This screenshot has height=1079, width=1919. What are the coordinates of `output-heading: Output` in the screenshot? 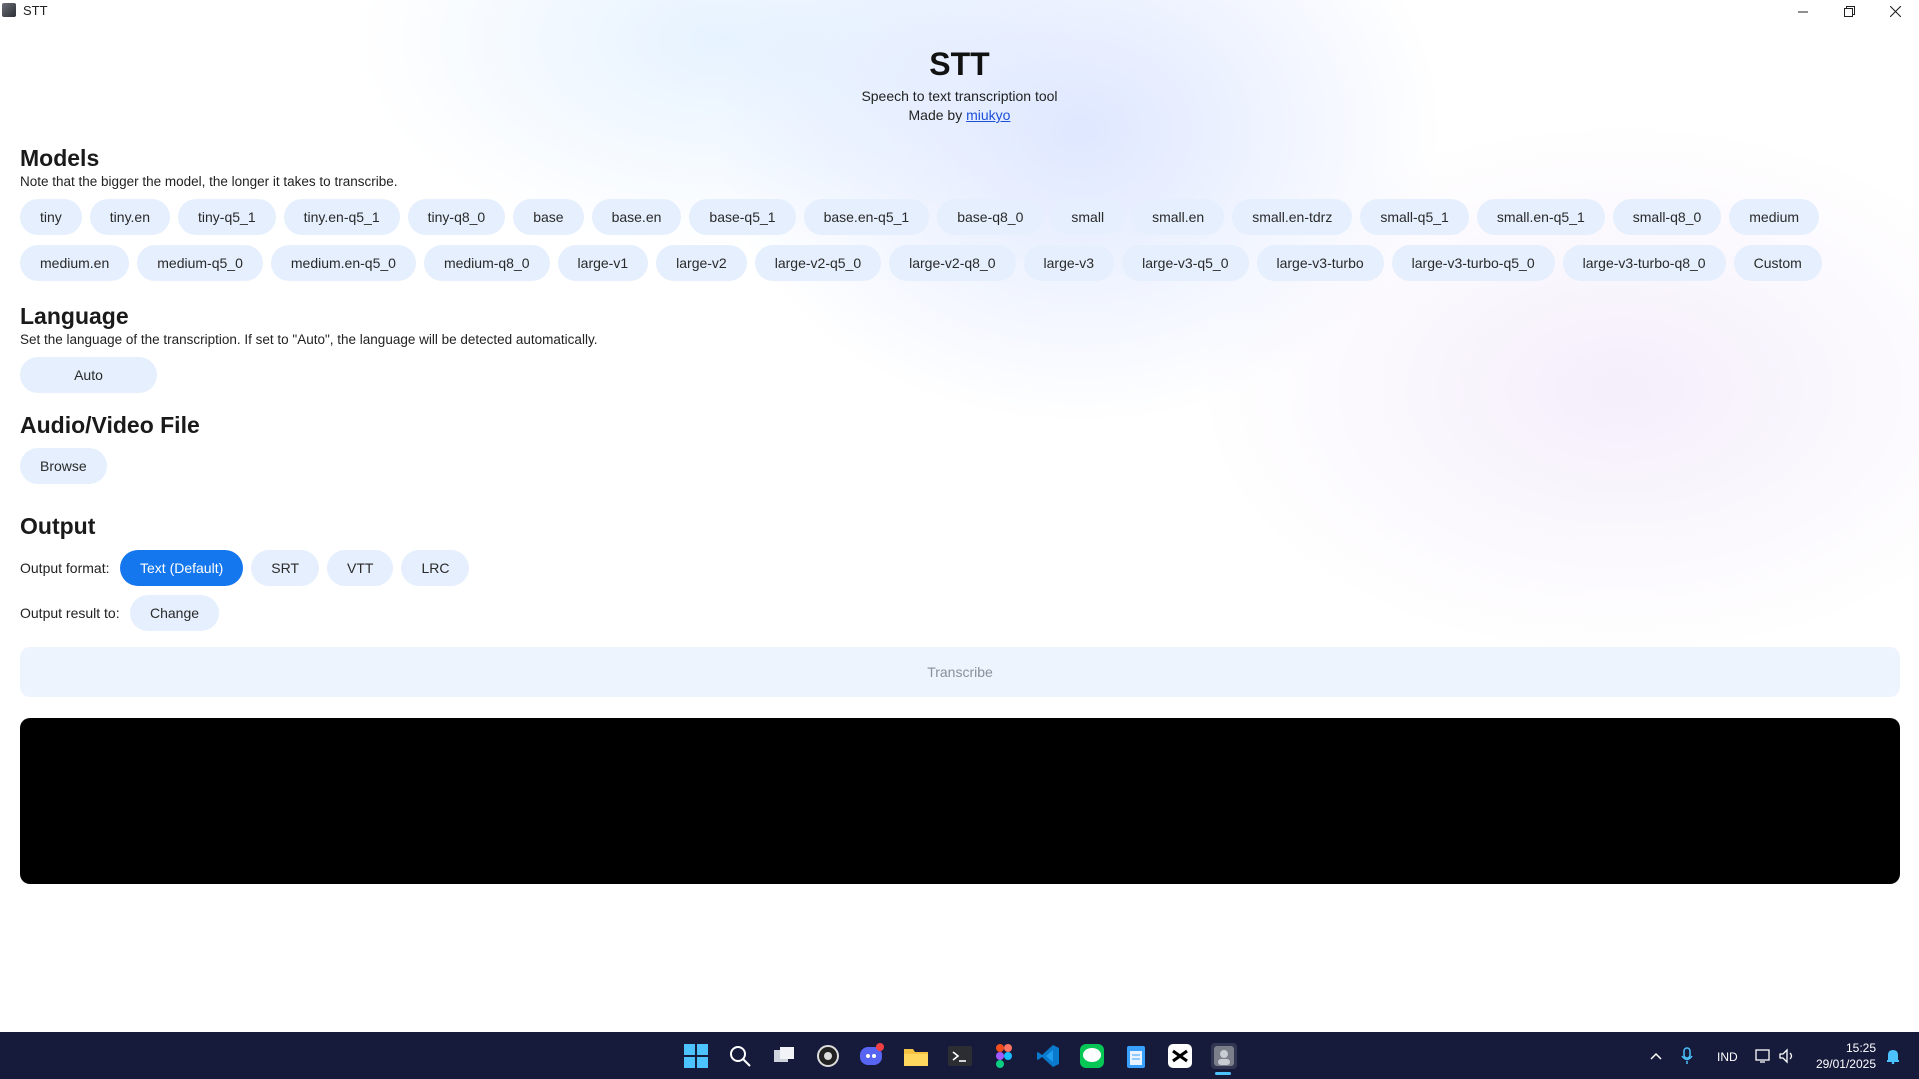 It's located at (58, 526).